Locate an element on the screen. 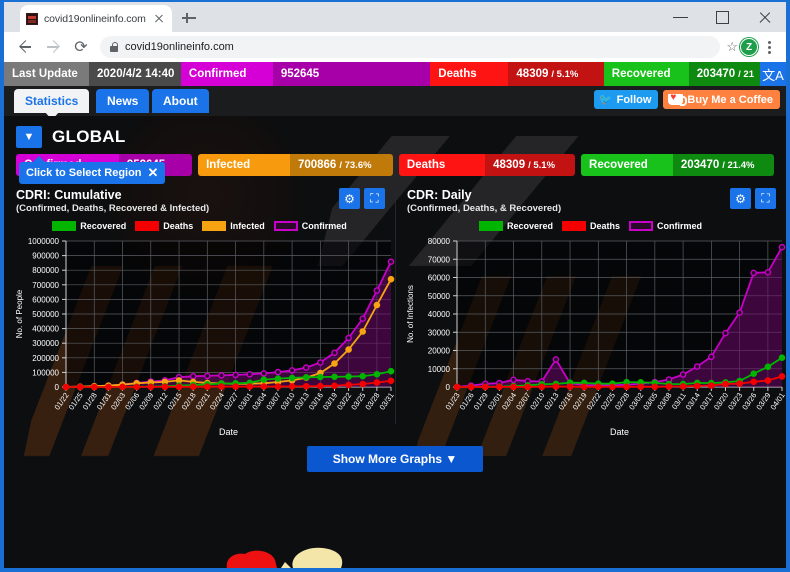 The height and width of the screenshot is (572, 790). window-close-button is located at coordinates (765, 17).